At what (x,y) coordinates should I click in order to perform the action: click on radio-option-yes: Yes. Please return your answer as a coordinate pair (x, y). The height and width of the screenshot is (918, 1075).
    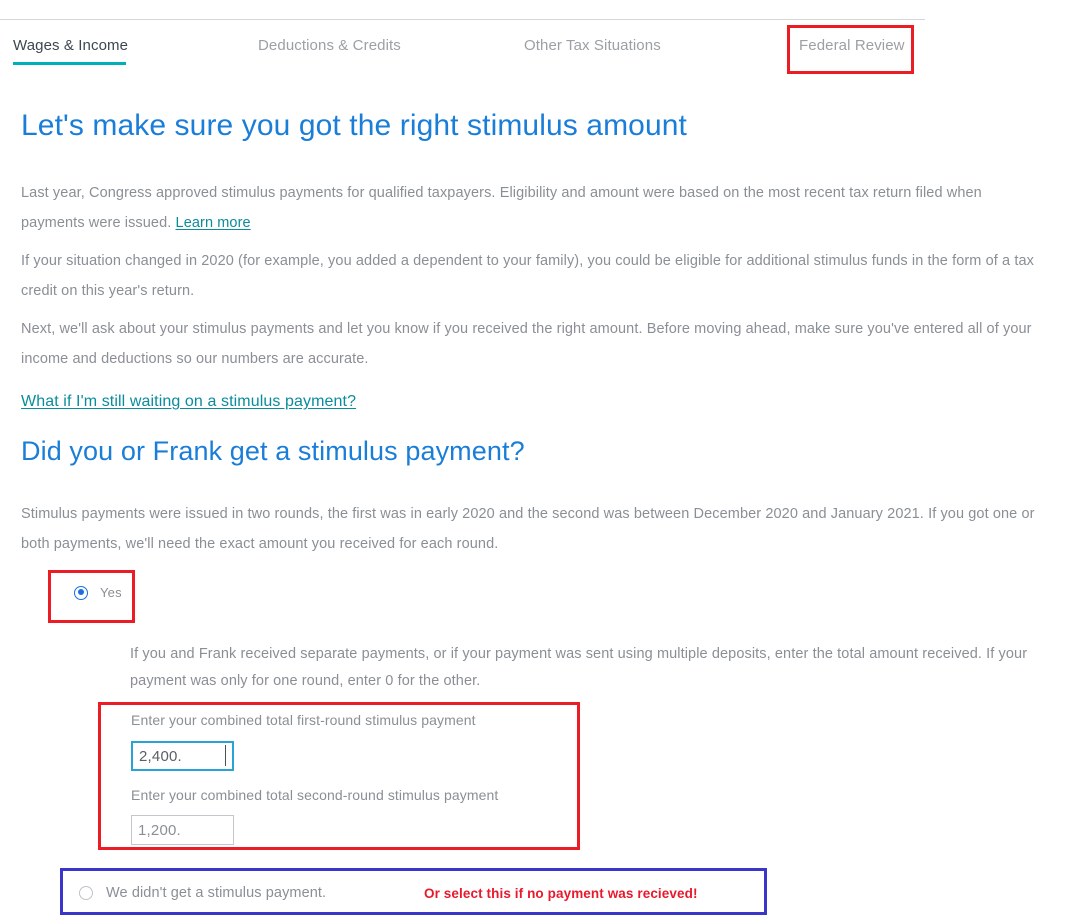
    Looking at the image, I should click on (98, 592).